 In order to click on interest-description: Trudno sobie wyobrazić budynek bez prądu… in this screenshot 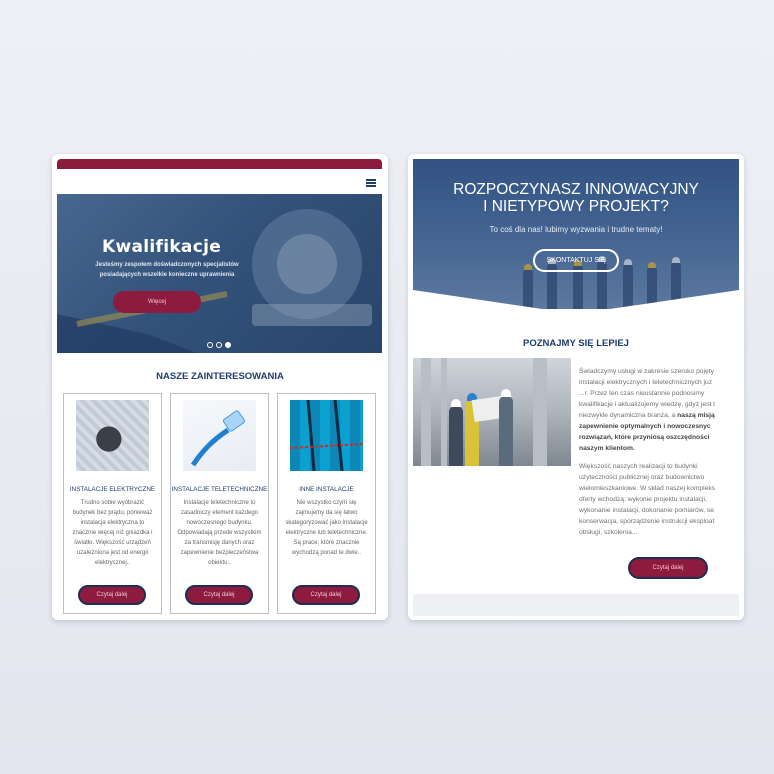, I will do `click(112, 533)`.